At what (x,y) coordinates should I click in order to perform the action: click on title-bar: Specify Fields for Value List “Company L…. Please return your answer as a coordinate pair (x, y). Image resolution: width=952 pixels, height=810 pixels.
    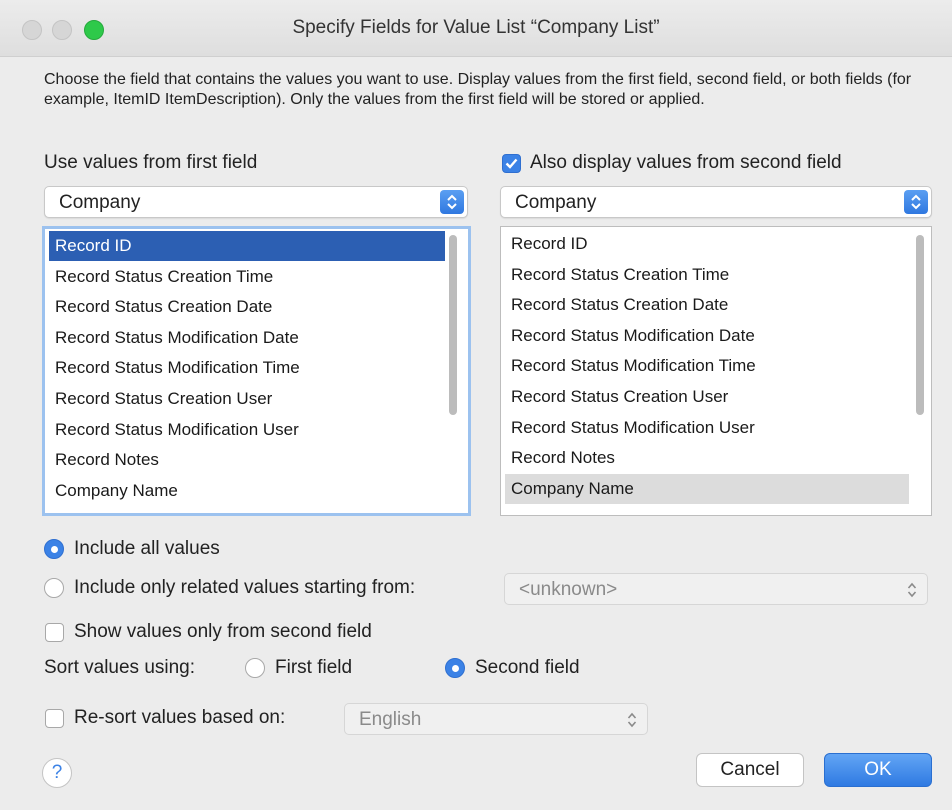
    Looking at the image, I should click on (476, 28).